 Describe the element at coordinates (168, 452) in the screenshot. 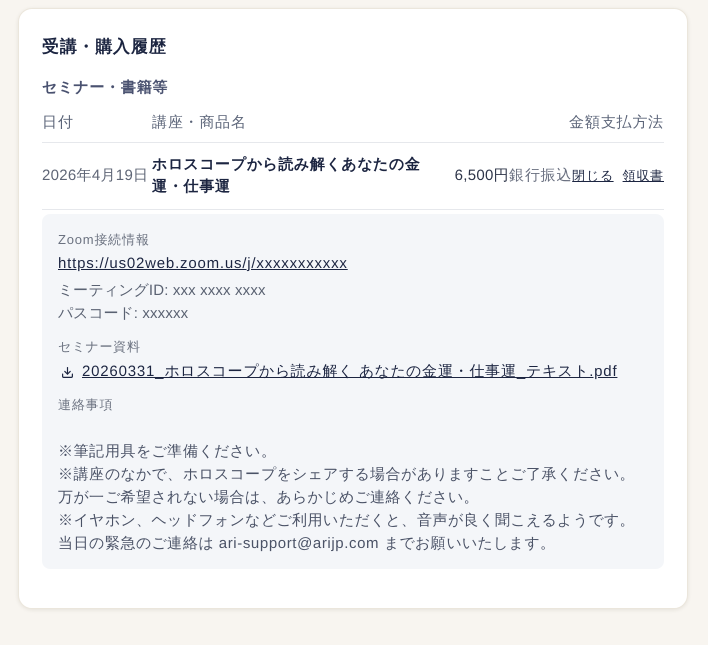

I see `notes-line: ※筆記用具をご準備ください。` at that location.